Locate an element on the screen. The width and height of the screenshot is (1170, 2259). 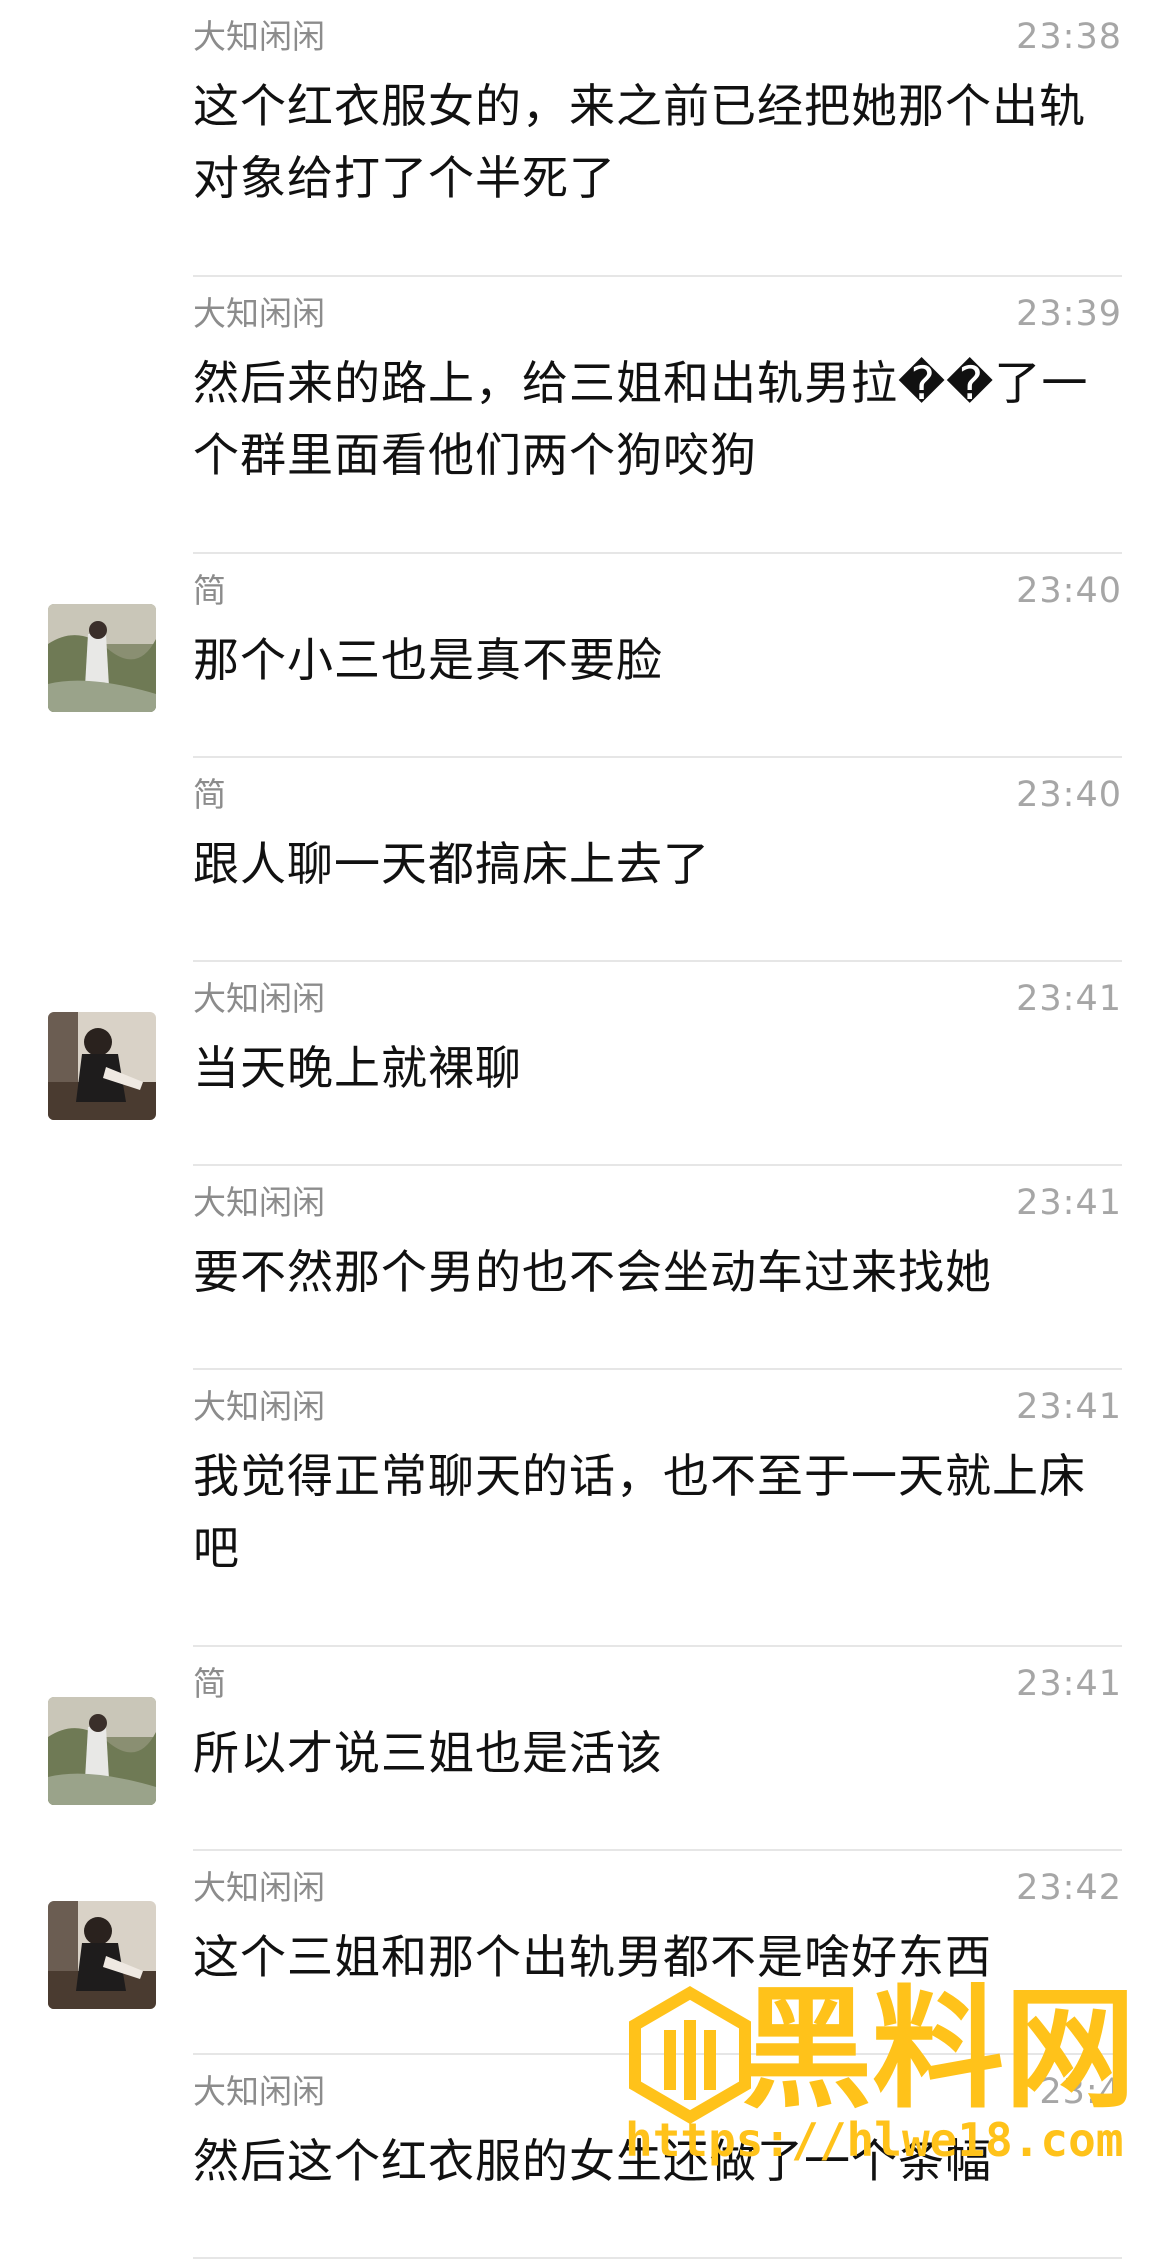
site-watermark: 黑料网 https://hlwe18.com is located at coordinates (875, 2082).